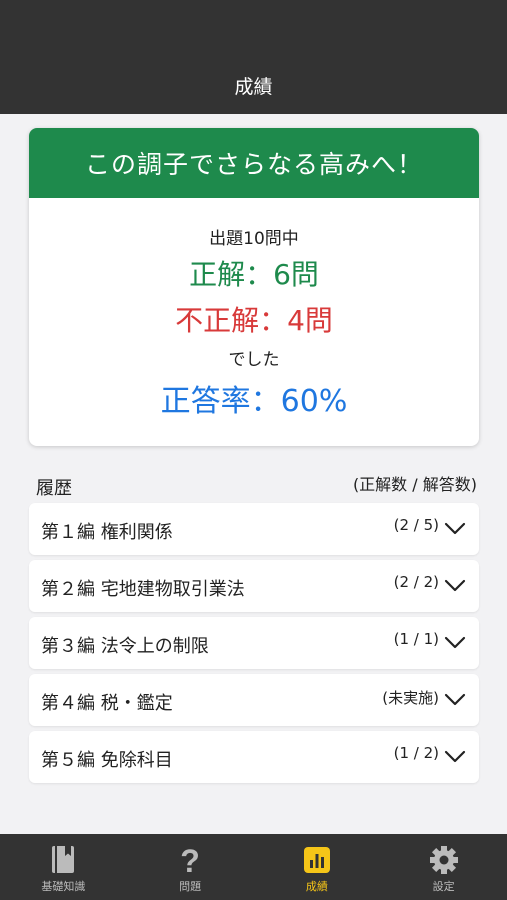 The width and height of the screenshot is (507, 900). I want to click on result-incorrect: 不正解：4問, so click(254, 320).